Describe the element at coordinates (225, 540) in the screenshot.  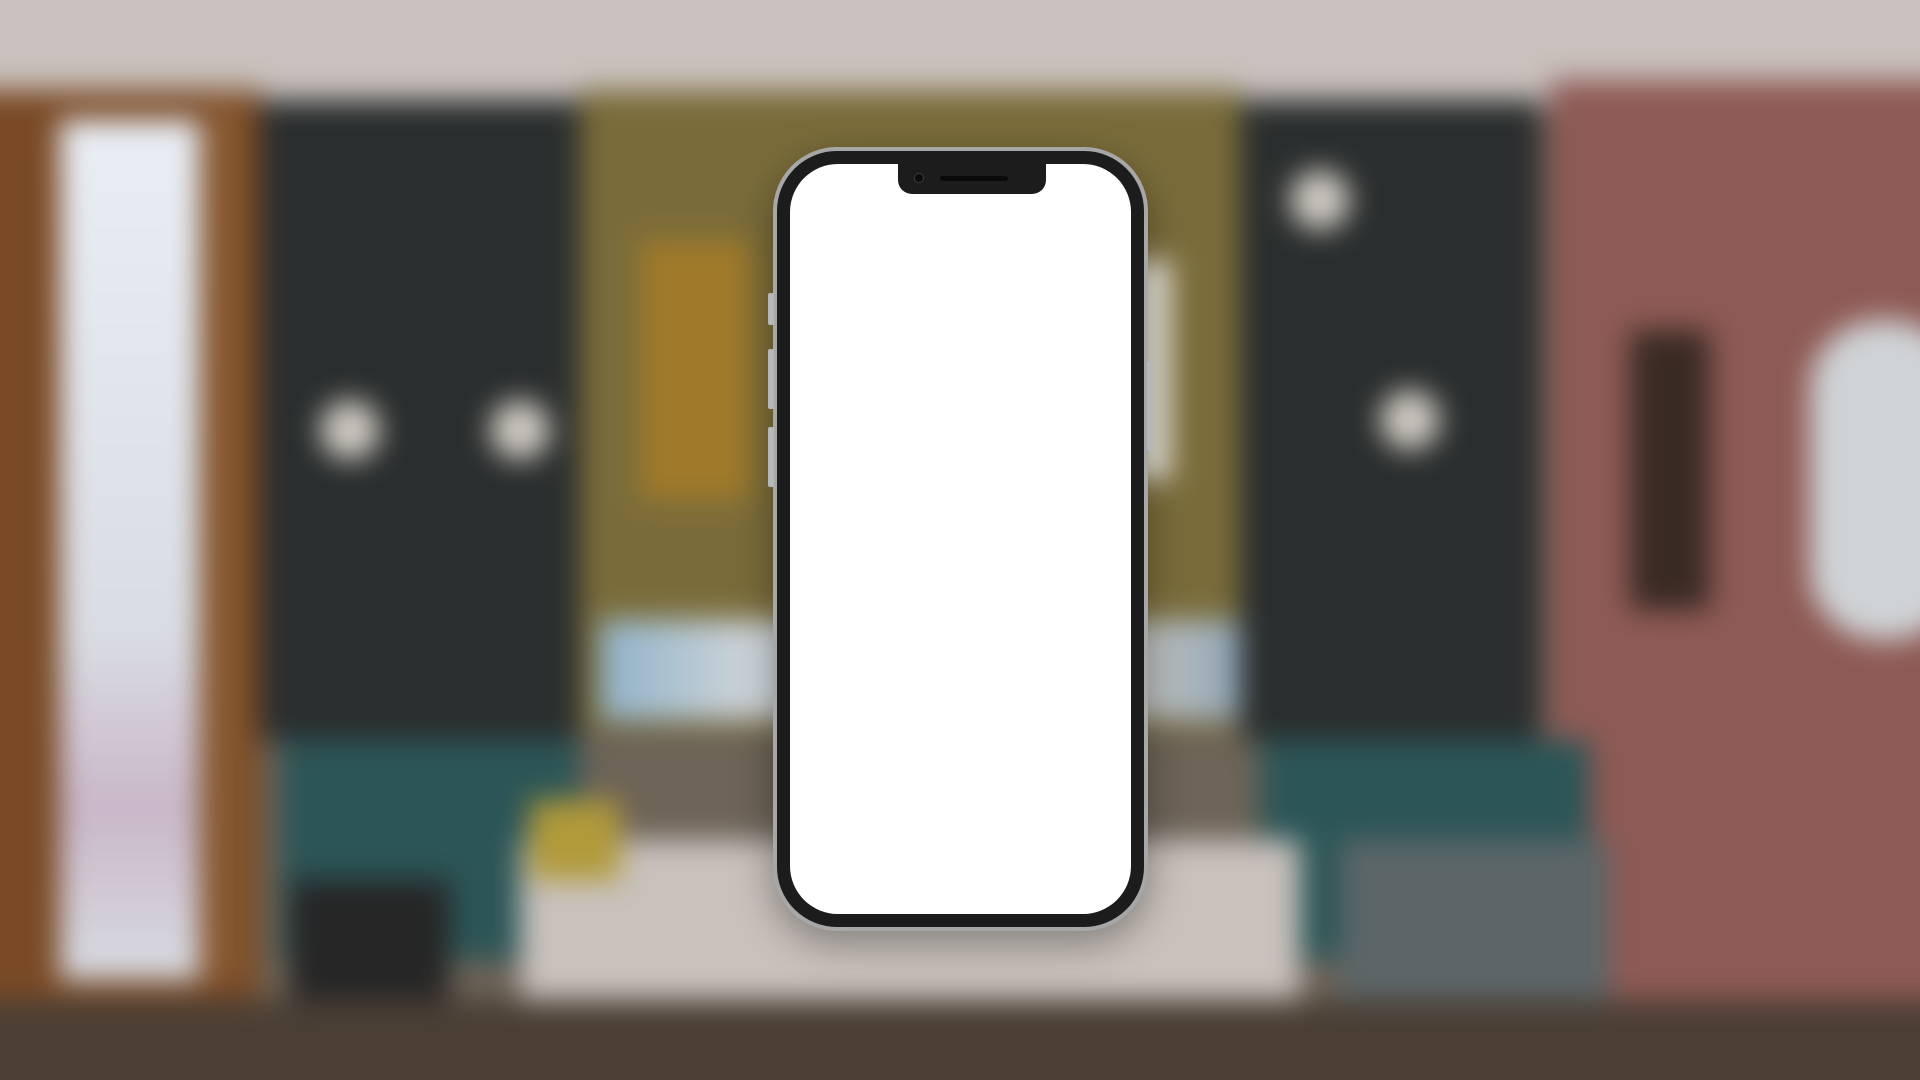
I see `window-frame` at that location.